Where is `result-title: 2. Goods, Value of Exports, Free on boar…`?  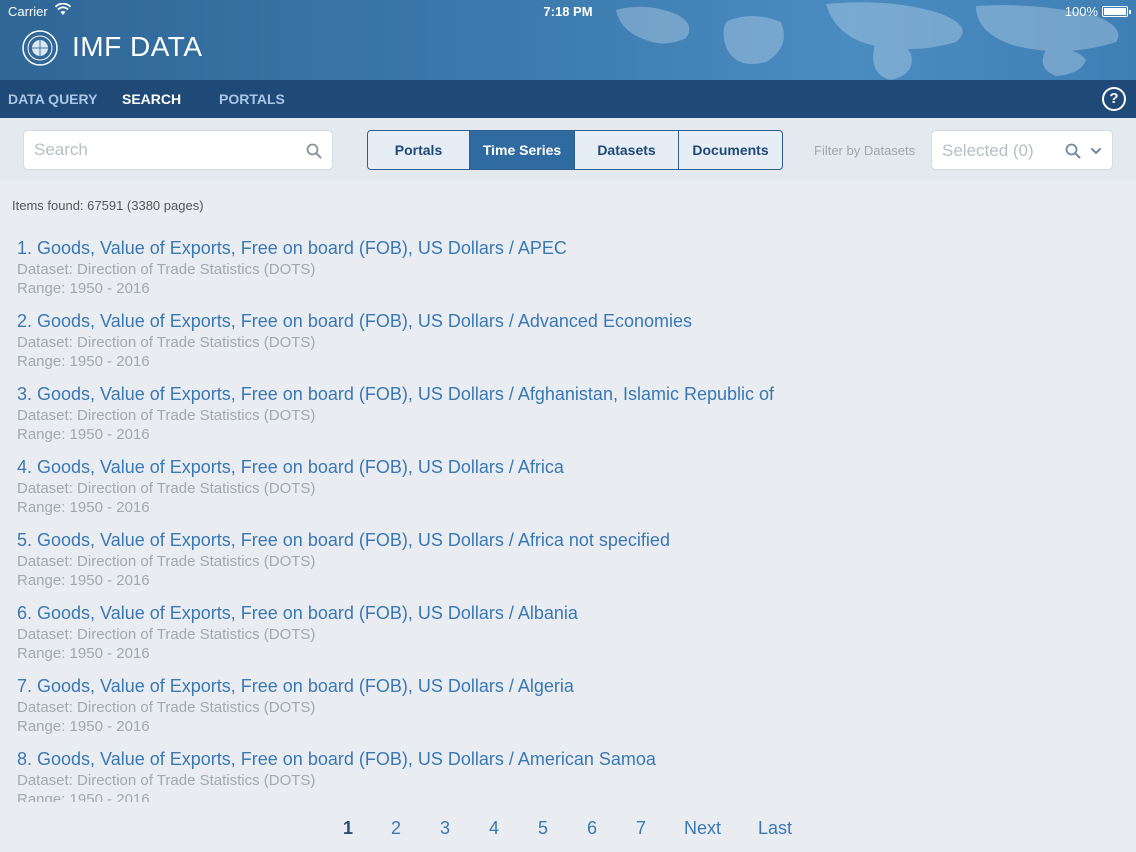
result-title: 2. Goods, Value of Exports, Free on boar… is located at coordinates (567, 321).